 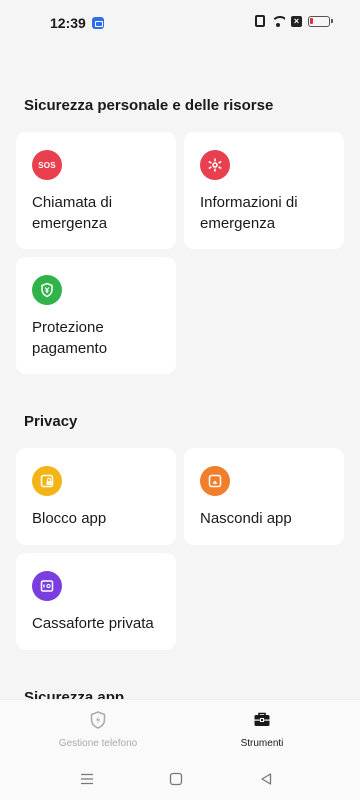 I want to click on wifi-icon, so click(x=278, y=21).